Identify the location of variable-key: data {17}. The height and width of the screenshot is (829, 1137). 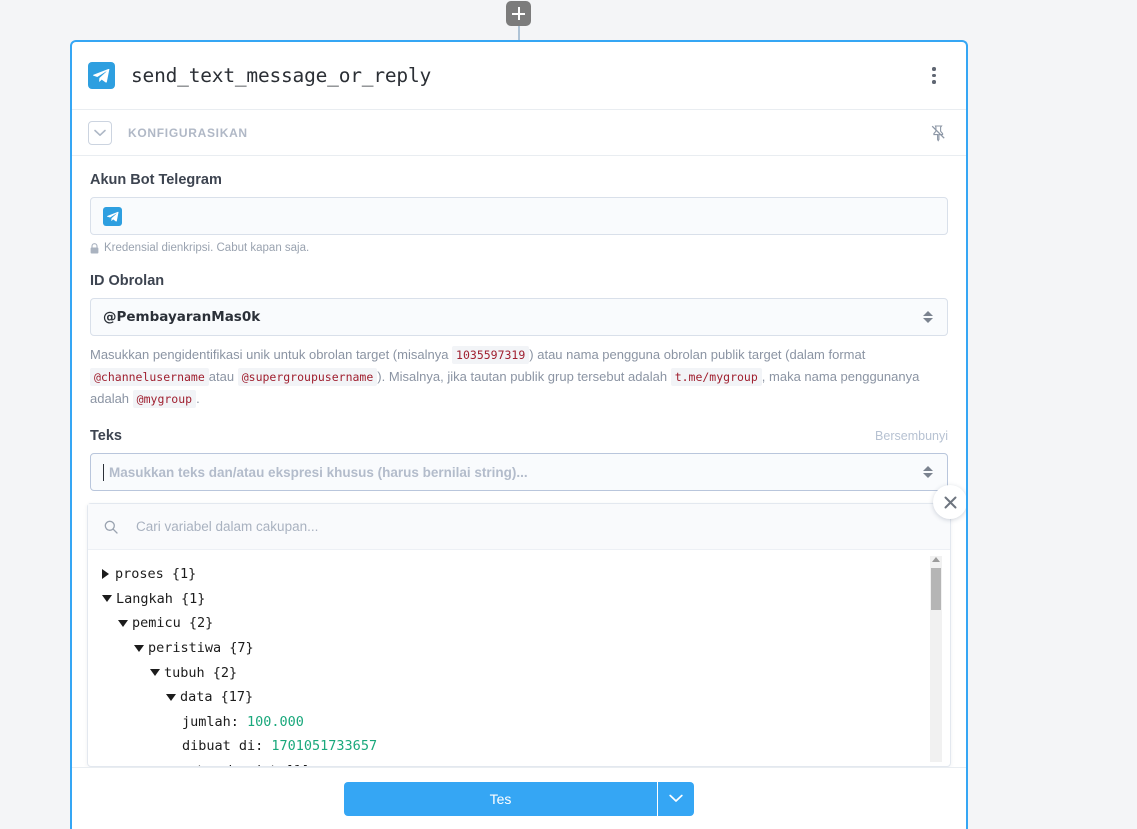
(217, 697).